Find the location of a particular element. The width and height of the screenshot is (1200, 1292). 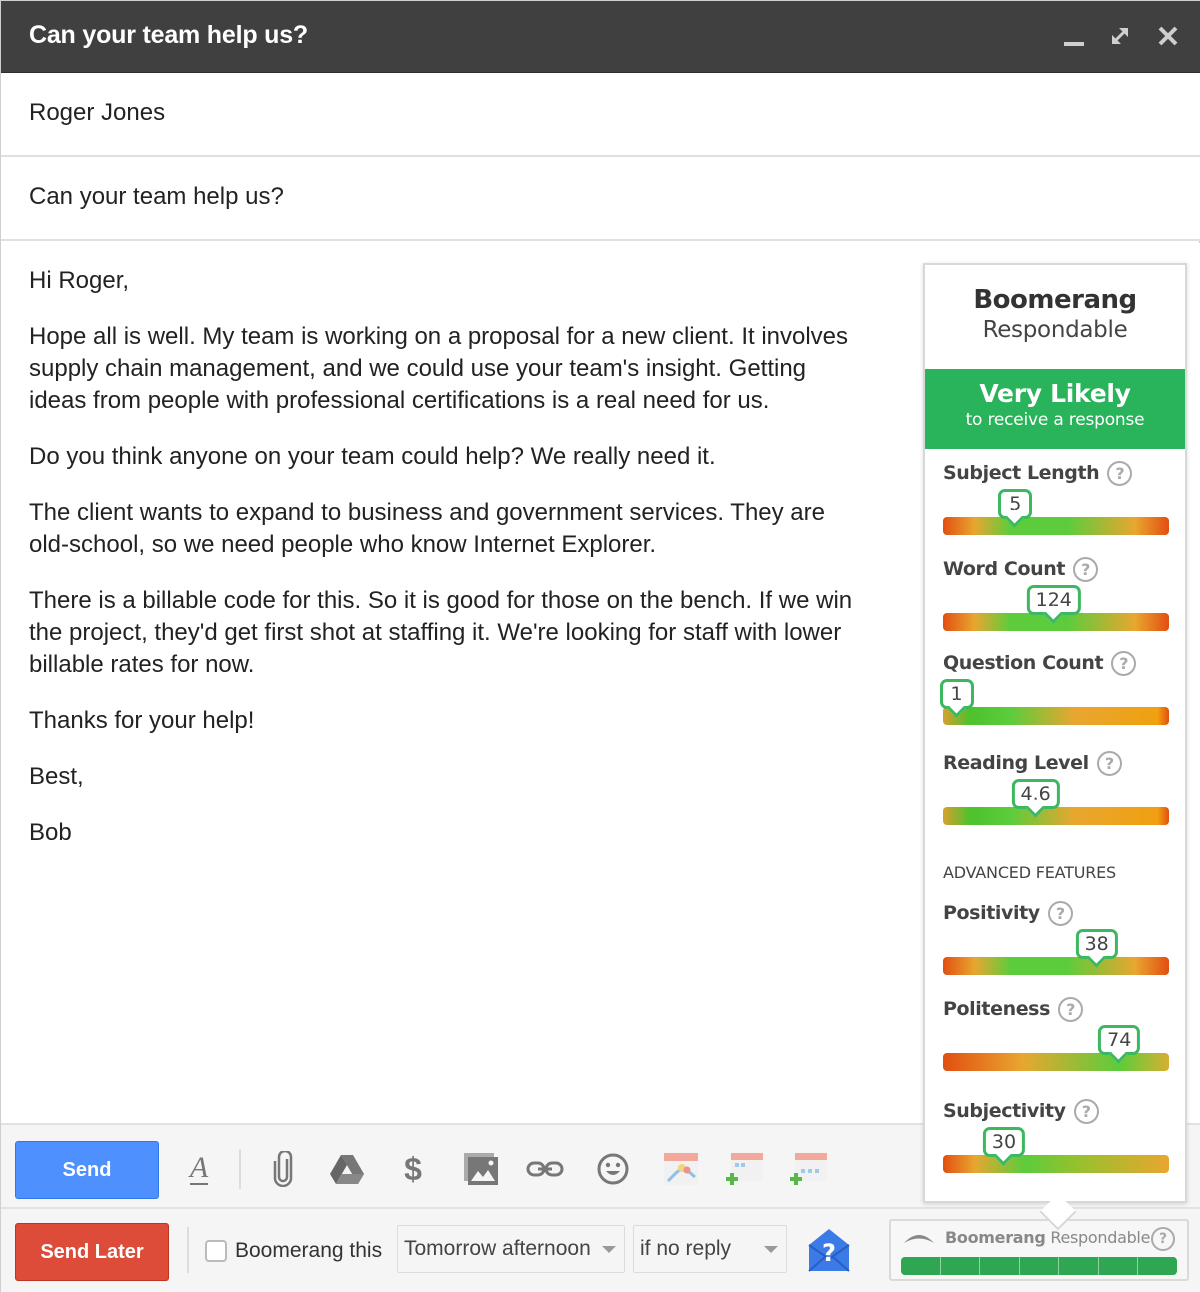

metric-value-marker: 1 is located at coordinates (956, 694).